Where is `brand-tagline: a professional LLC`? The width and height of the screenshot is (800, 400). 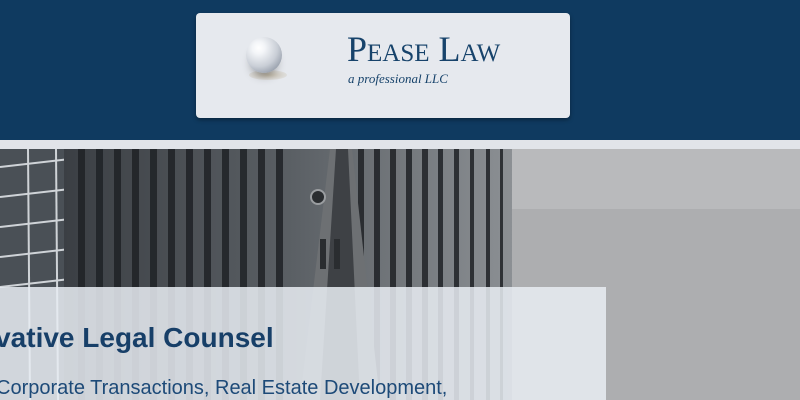 brand-tagline: a professional LLC is located at coordinates (398, 78).